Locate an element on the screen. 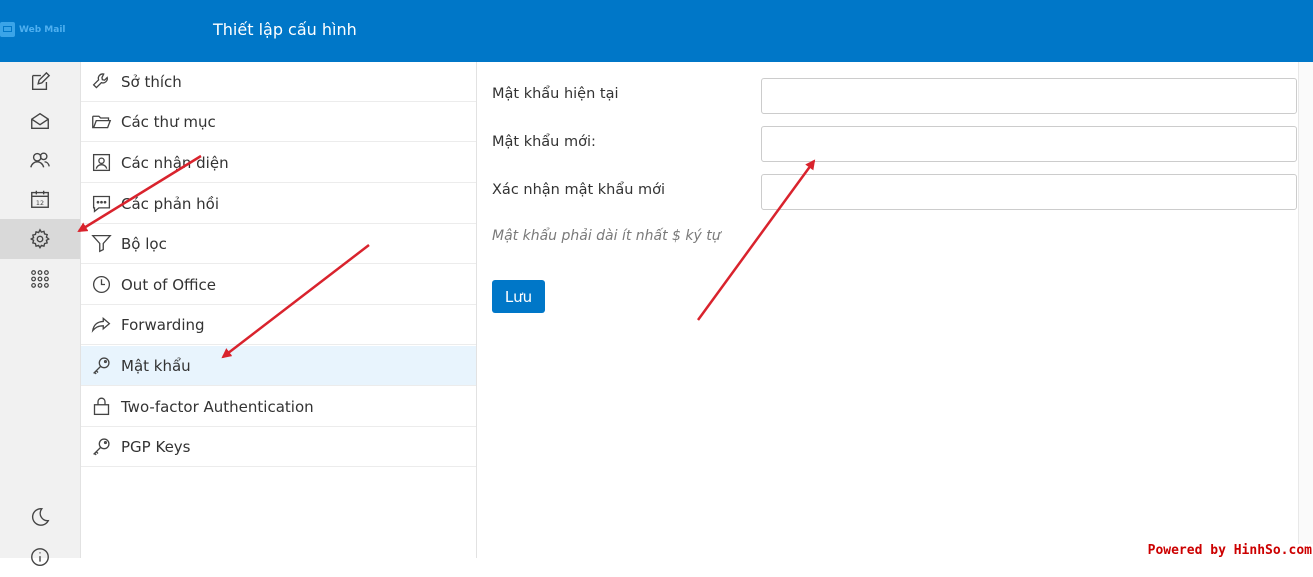 This screenshot has height=577, width=1313. confirm-password-label: Xác nhận mật khẩu mới is located at coordinates (579, 190).